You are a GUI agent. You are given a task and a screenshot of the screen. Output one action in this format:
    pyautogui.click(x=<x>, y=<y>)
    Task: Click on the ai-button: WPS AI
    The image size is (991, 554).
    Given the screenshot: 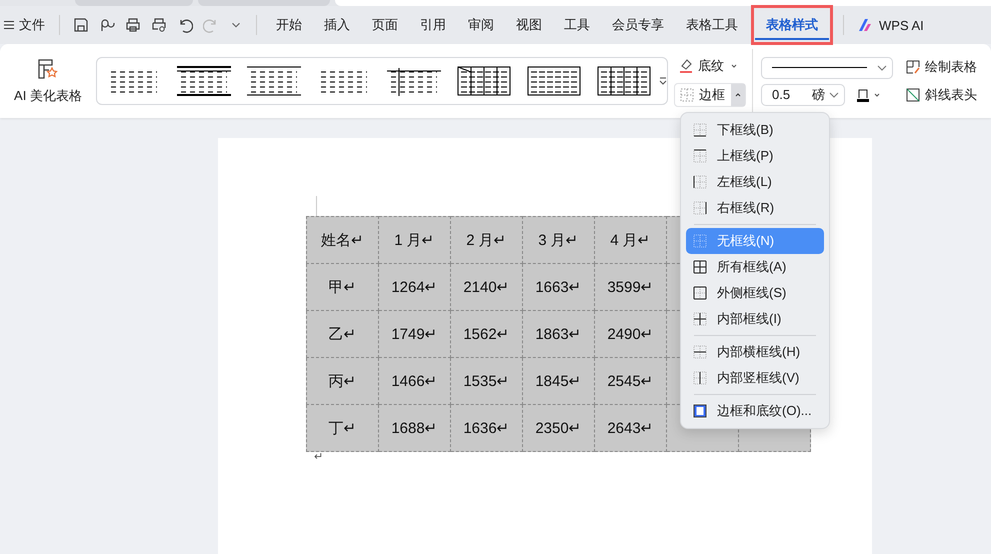 What is the action you would take?
    pyautogui.click(x=891, y=25)
    